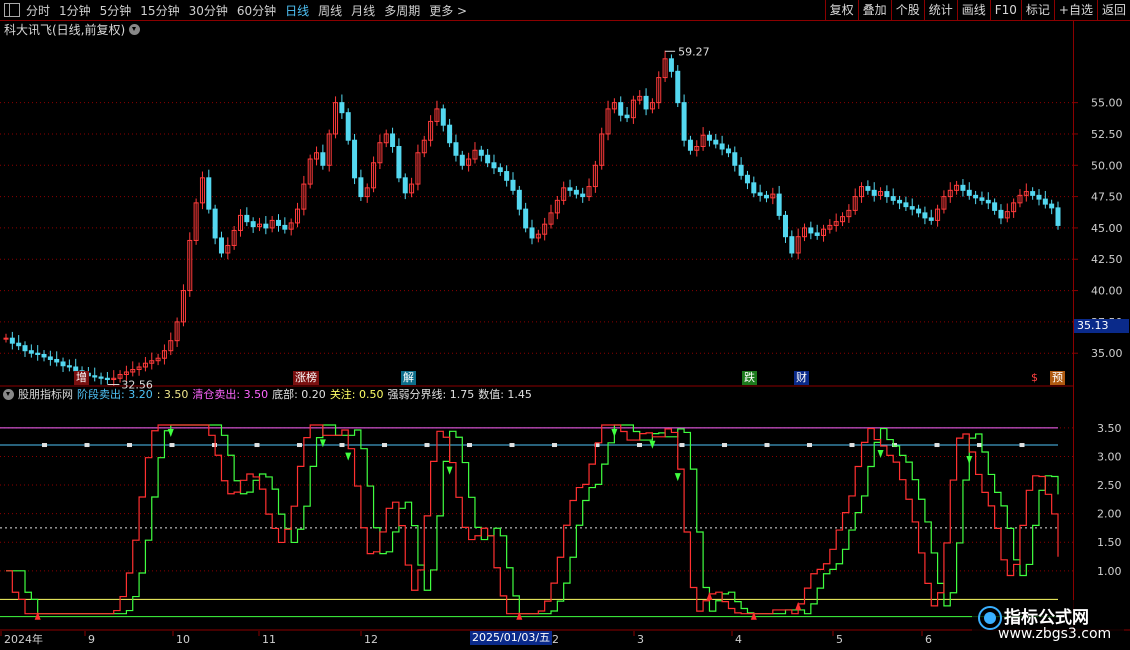 The image size is (1130, 650). Describe the element at coordinates (749, 378) in the screenshot. I see `event-marker-3: 跌` at that location.